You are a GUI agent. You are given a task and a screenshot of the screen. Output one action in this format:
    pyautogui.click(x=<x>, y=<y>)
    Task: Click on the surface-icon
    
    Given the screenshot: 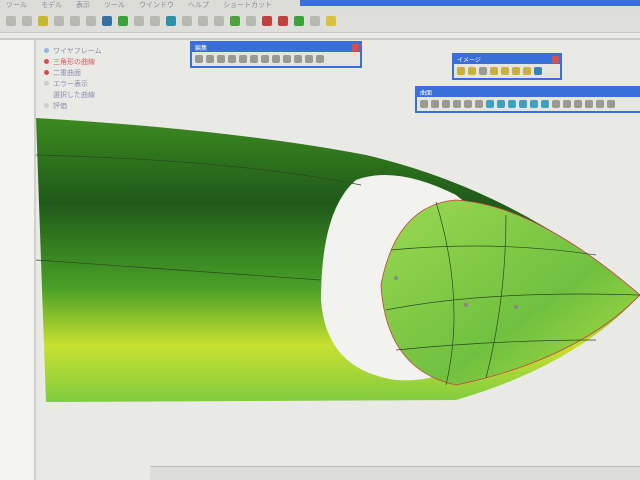 What is the action you would take?
    pyautogui.click(x=123, y=20)
    